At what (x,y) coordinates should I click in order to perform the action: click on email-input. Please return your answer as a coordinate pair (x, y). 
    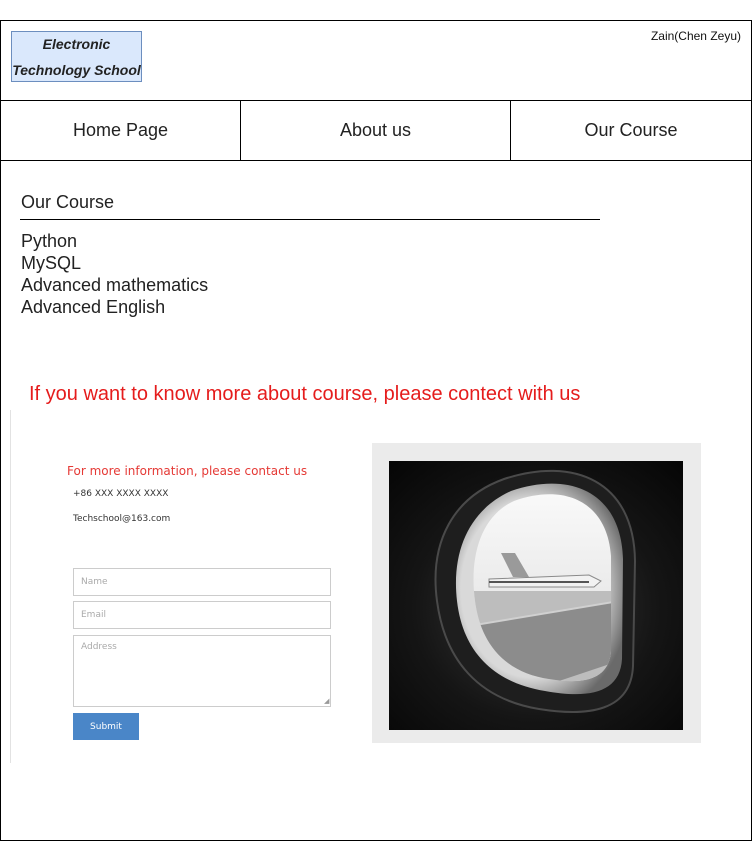
    Looking at the image, I should click on (202, 615).